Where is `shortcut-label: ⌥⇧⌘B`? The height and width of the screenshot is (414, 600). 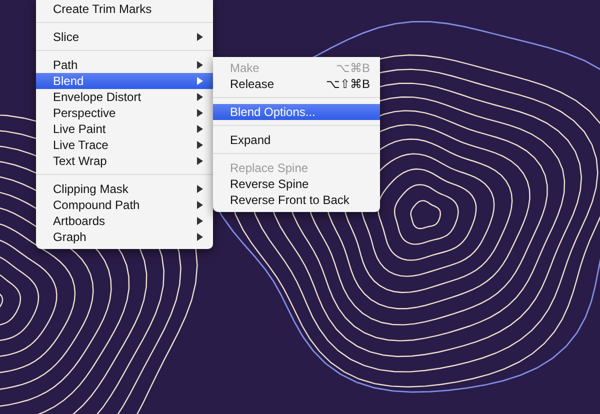
shortcut-label: ⌥⇧⌘B is located at coordinates (348, 84).